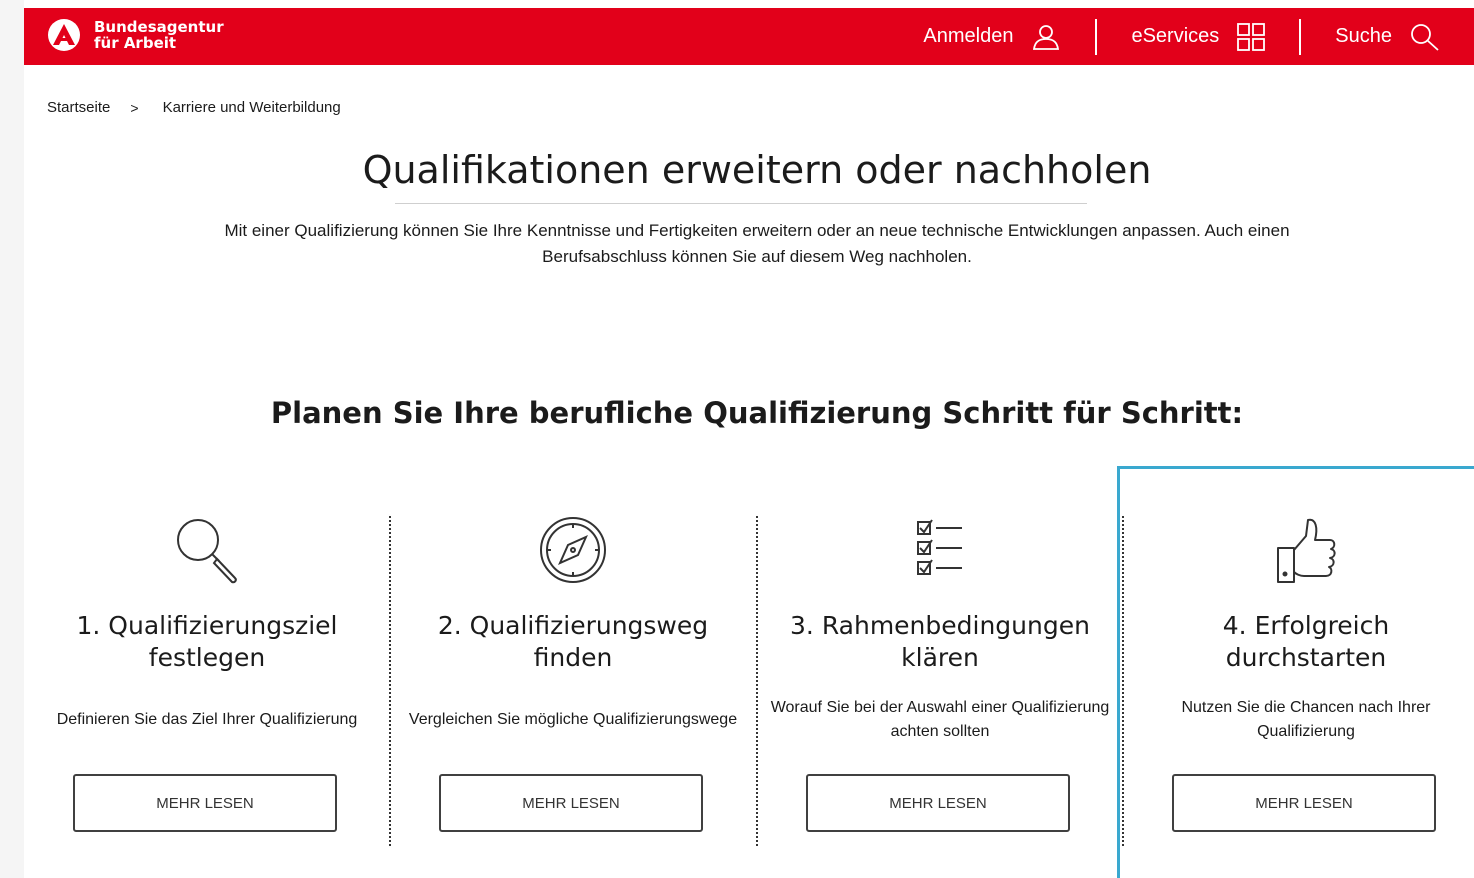  What do you see at coordinates (207, 657) in the screenshot?
I see `step-title-line-2: festlegen` at bounding box center [207, 657].